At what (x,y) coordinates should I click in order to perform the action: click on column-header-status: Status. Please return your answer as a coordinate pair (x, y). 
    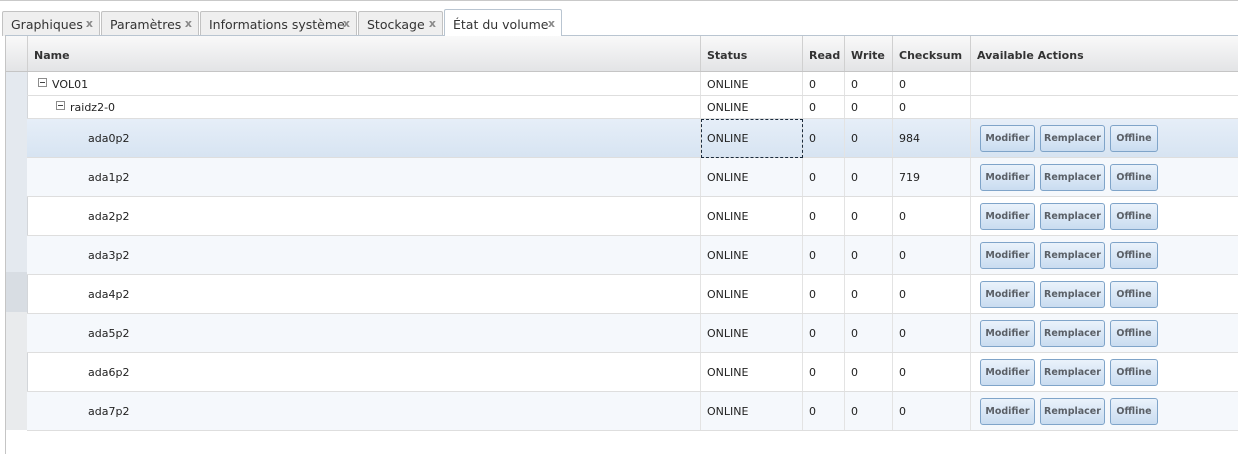
    Looking at the image, I should click on (752, 53).